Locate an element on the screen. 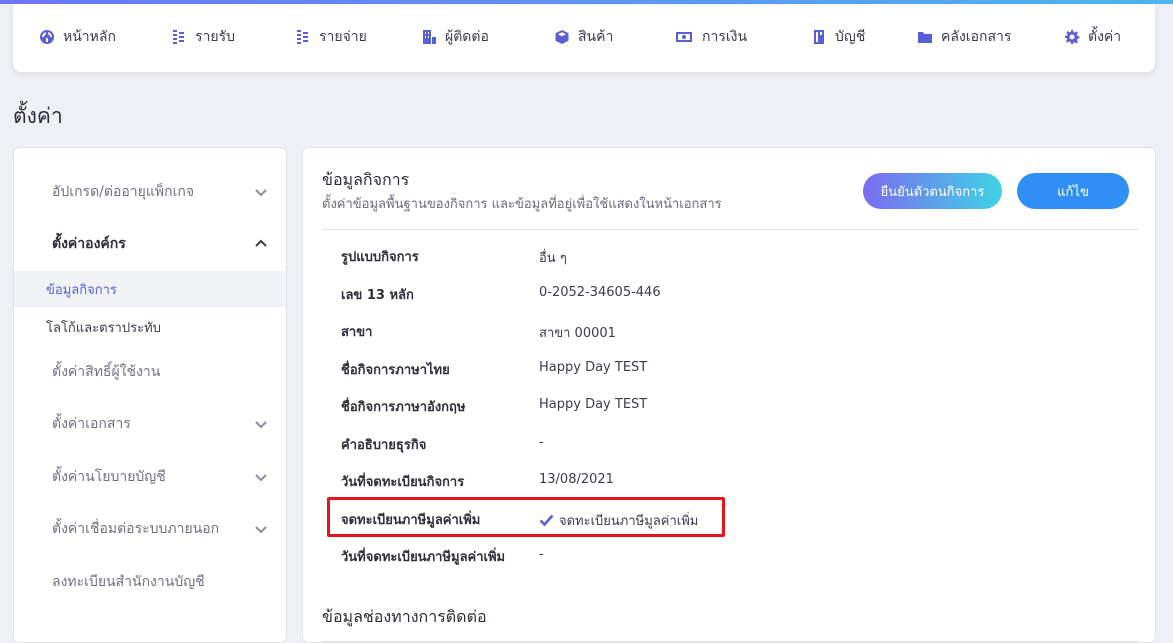 The height and width of the screenshot is (643, 1173). sidebar-group-integrations: ตั้งค่าเชื่อมต่อระบบภายนอก is located at coordinates (150, 529).